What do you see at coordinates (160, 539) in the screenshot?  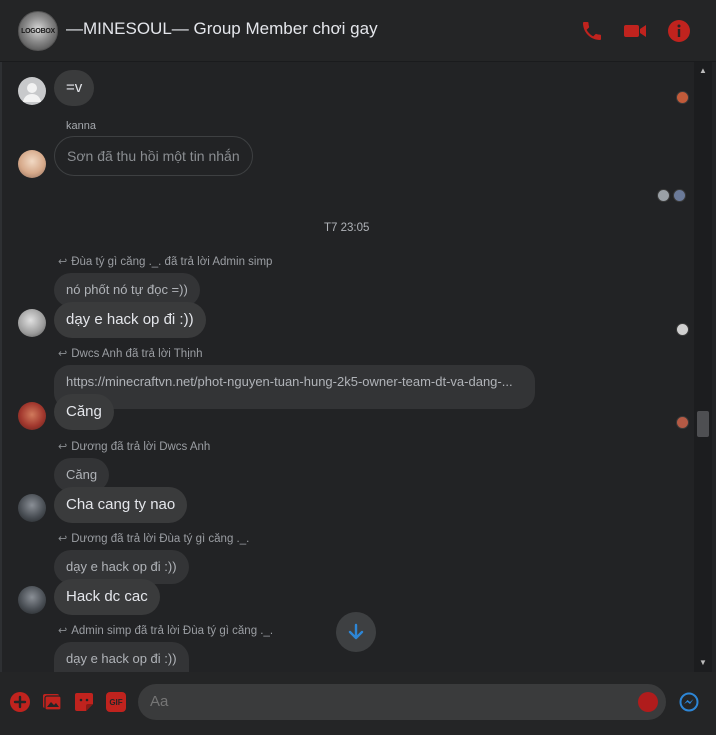 I see `reply-label-text: Dương đã trả lời Đùa tý gì căng ._.` at bounding box center [160, 539].